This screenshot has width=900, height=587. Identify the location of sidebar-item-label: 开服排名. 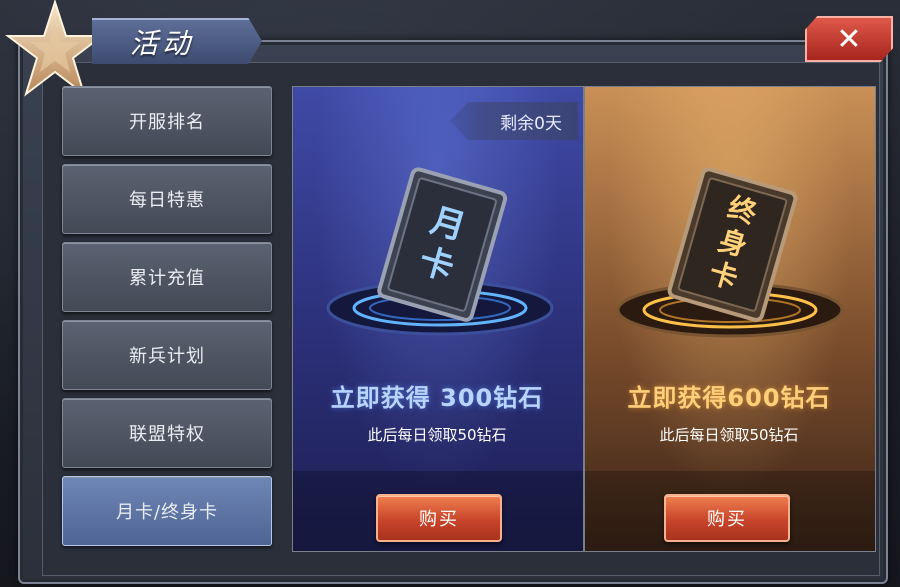
(167, 122).